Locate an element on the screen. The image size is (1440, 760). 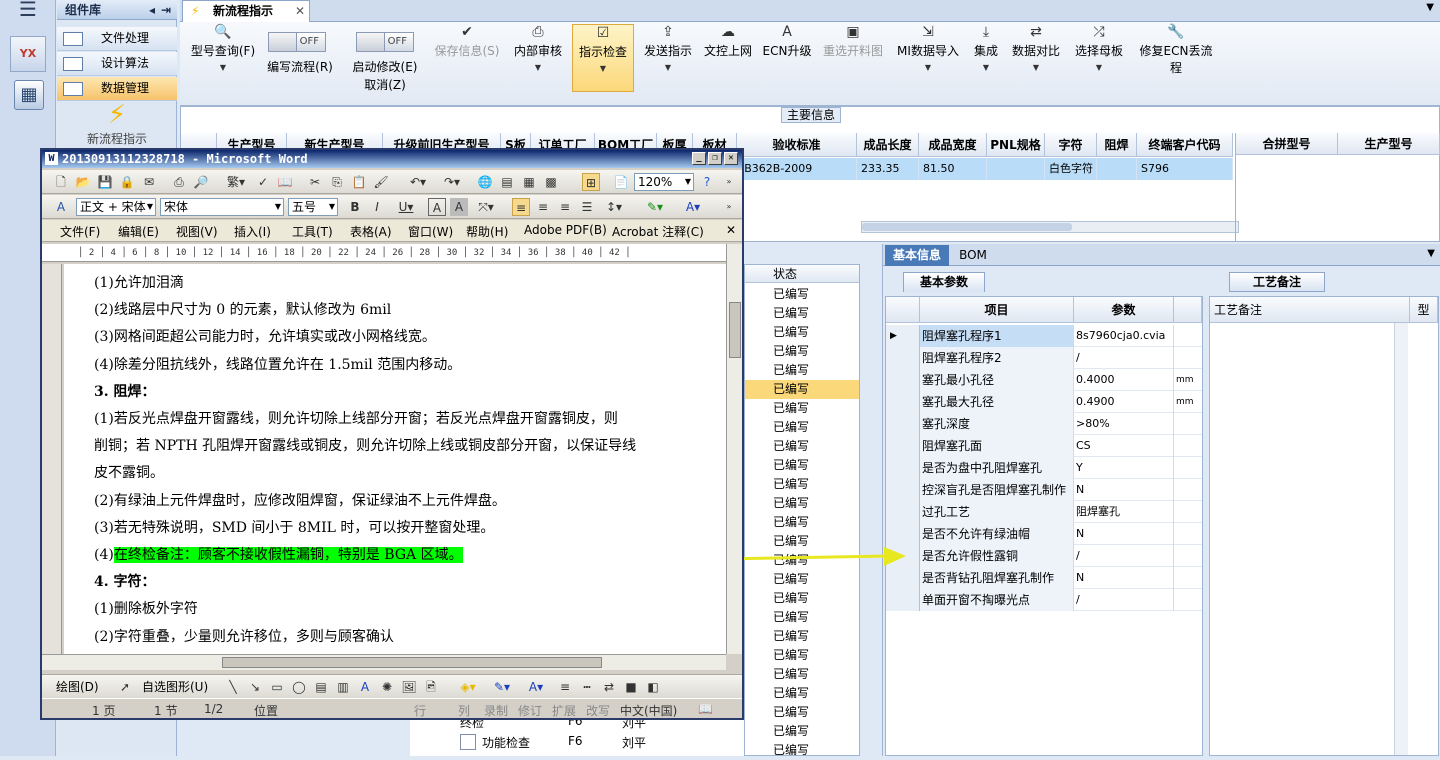
underline-icon: U▾ is located at coordinates (406, 207).